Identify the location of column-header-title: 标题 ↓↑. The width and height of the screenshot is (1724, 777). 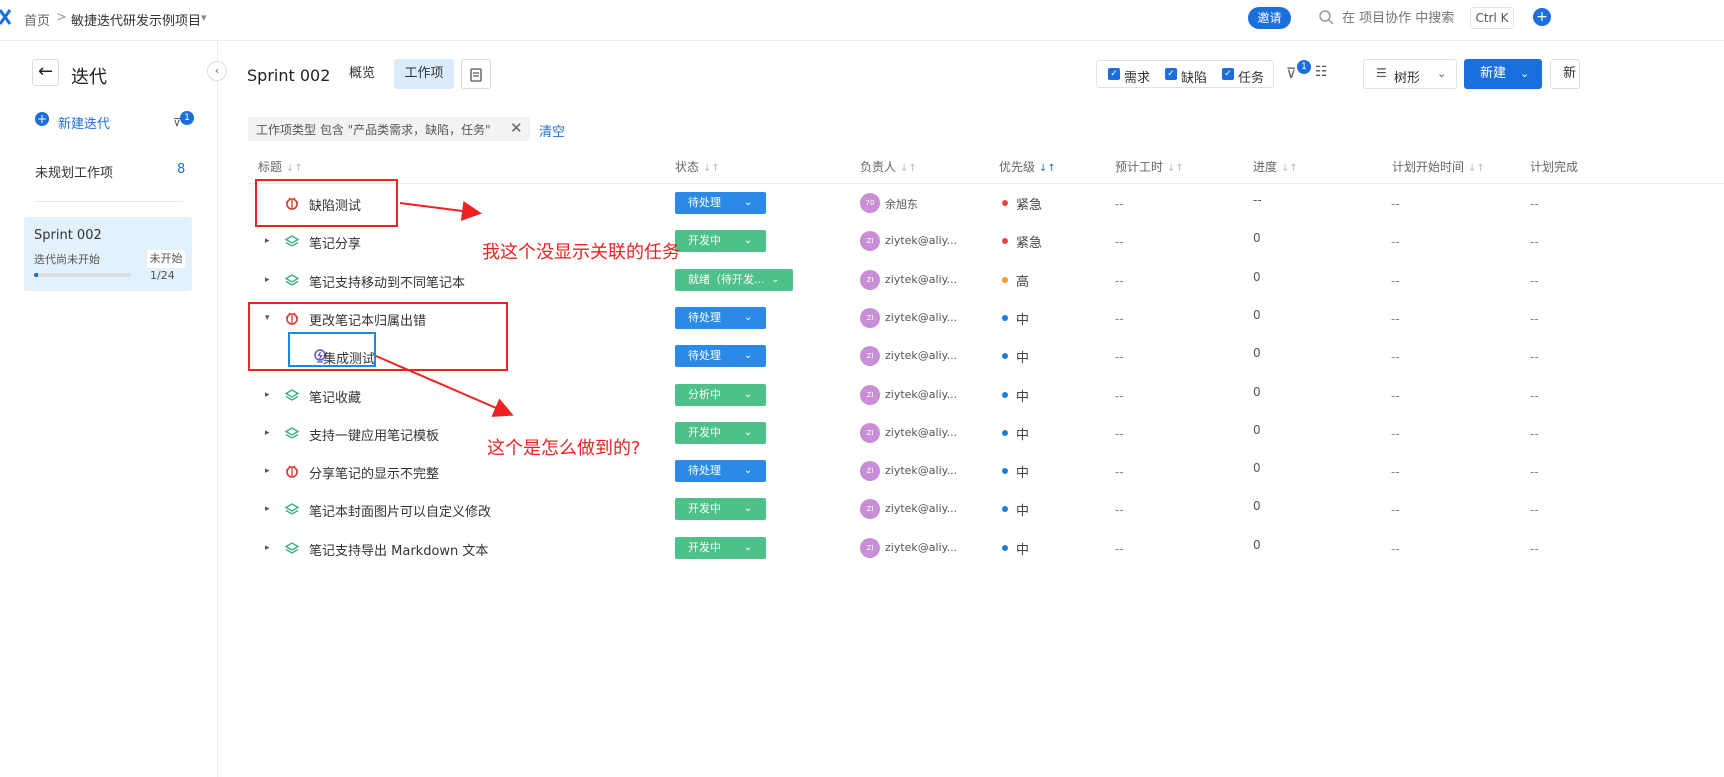
(280, 166).